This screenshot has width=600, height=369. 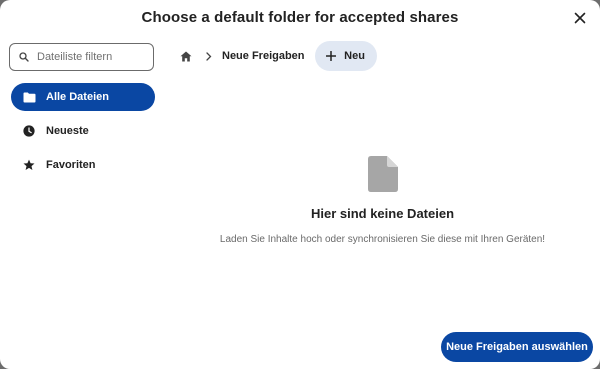 What do you see at coordinates (29, 97) in the screenshot?
I see `folder-icon` at bounding box center [29, 97].